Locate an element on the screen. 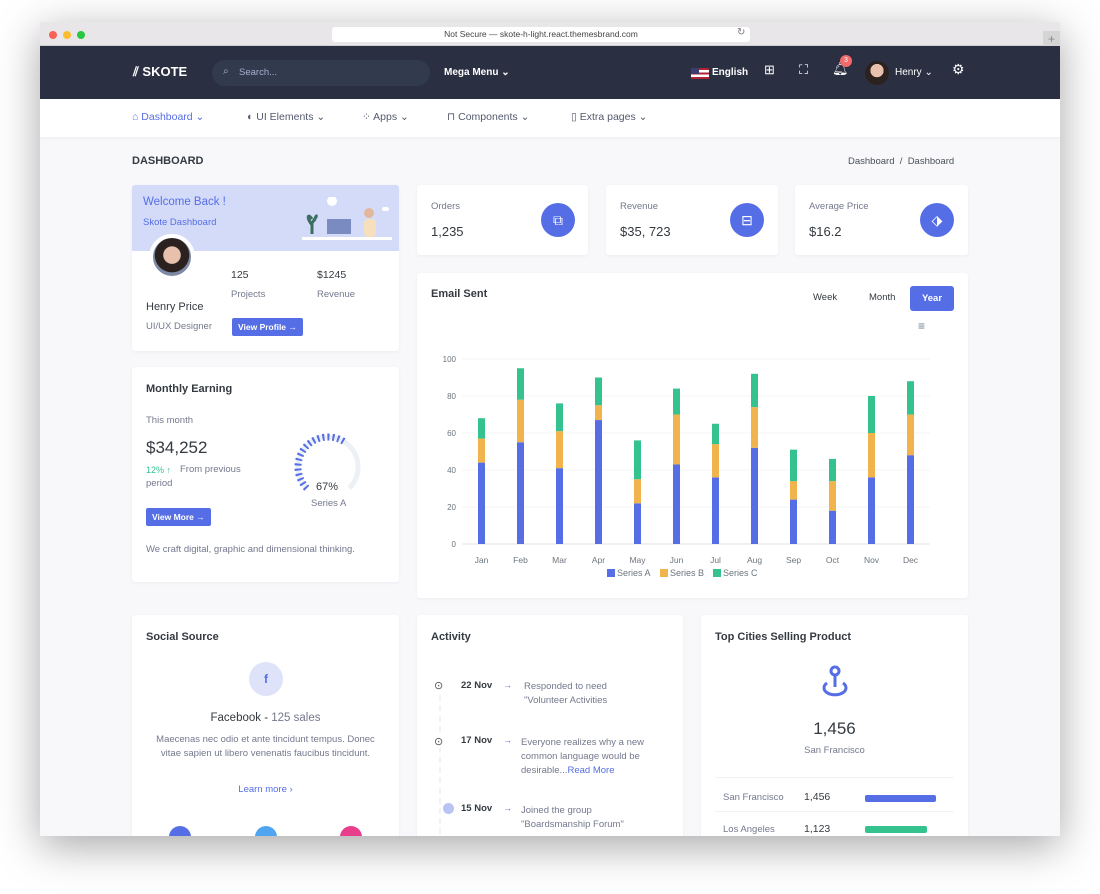 The height and width of the screenshot is (894, 1100). reload-icon: ↻ is located at coordinates (741, 32).